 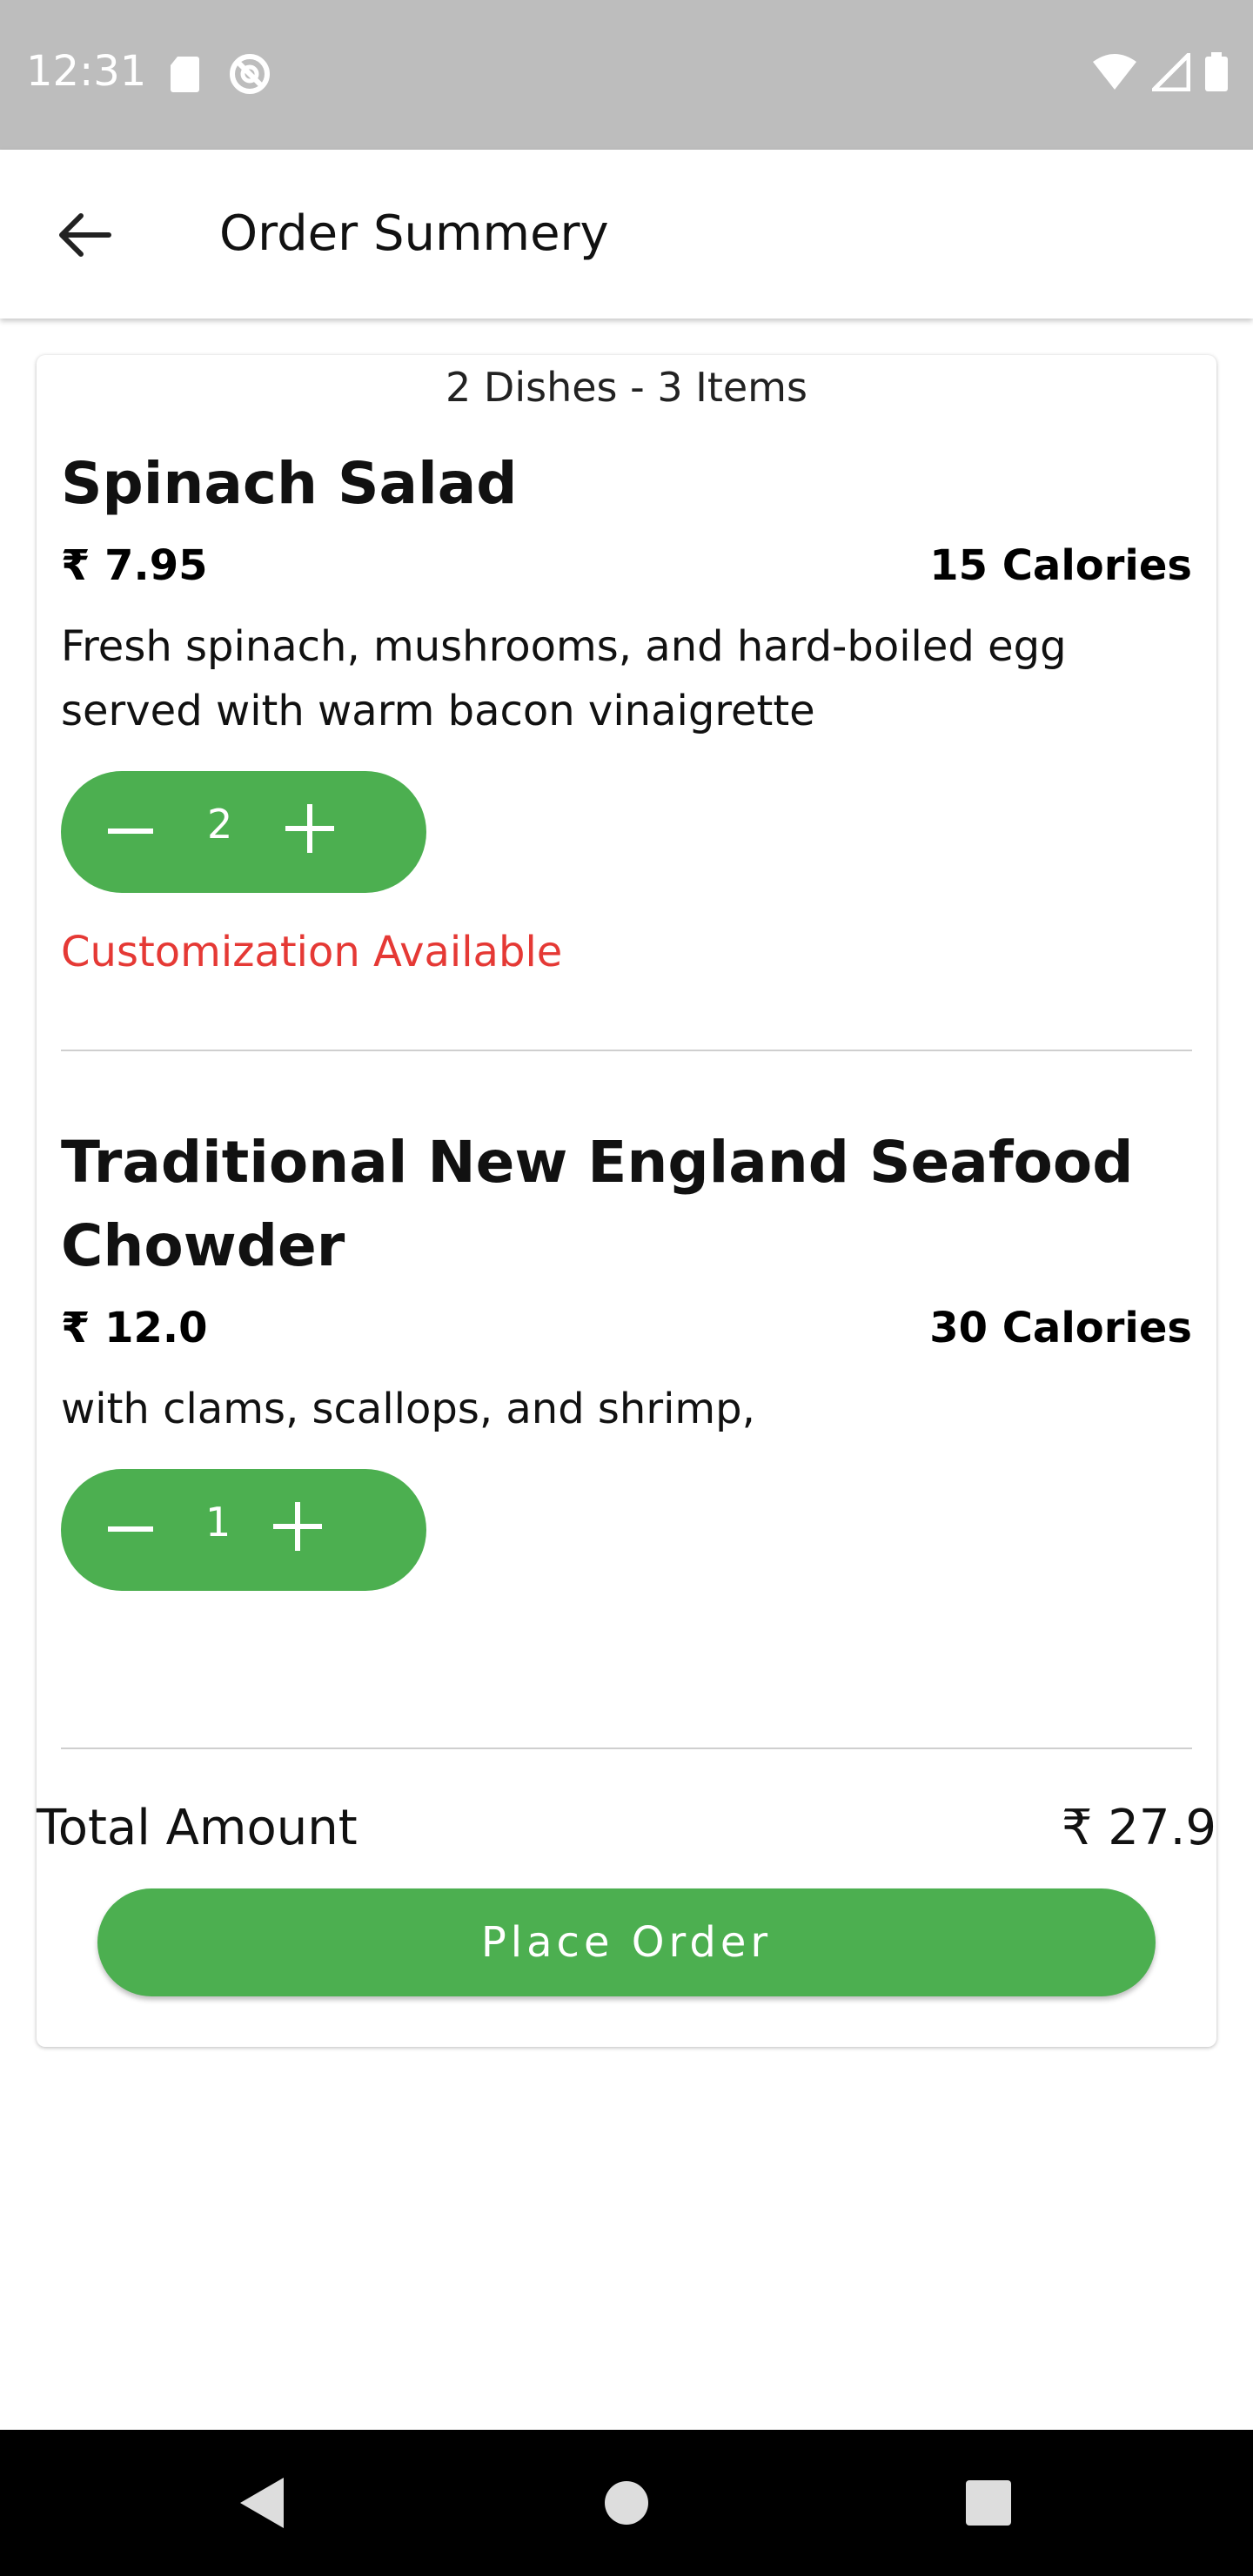 I want to click on dish-name: Spinach Salad, so click(x=289, y=484).